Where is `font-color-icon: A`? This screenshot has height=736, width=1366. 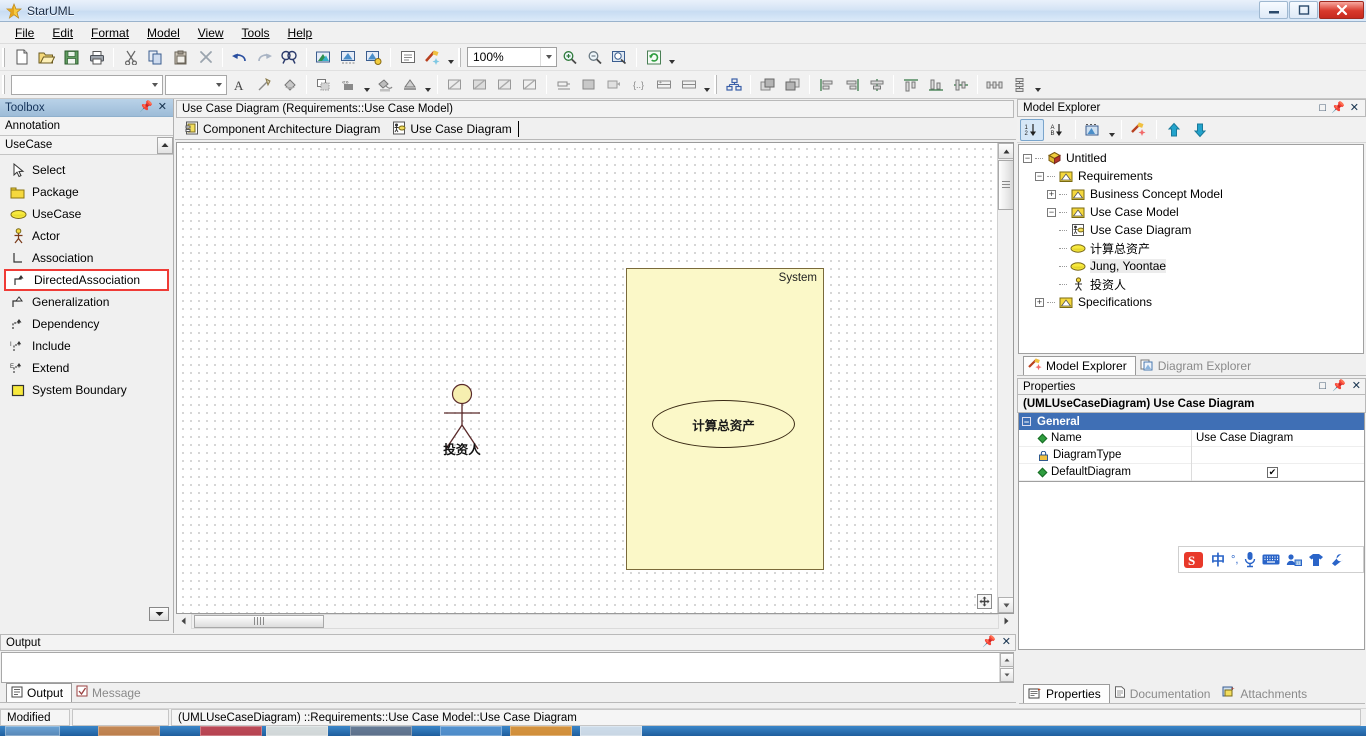 font-color-icon: A is located at coordinates (239, 85).